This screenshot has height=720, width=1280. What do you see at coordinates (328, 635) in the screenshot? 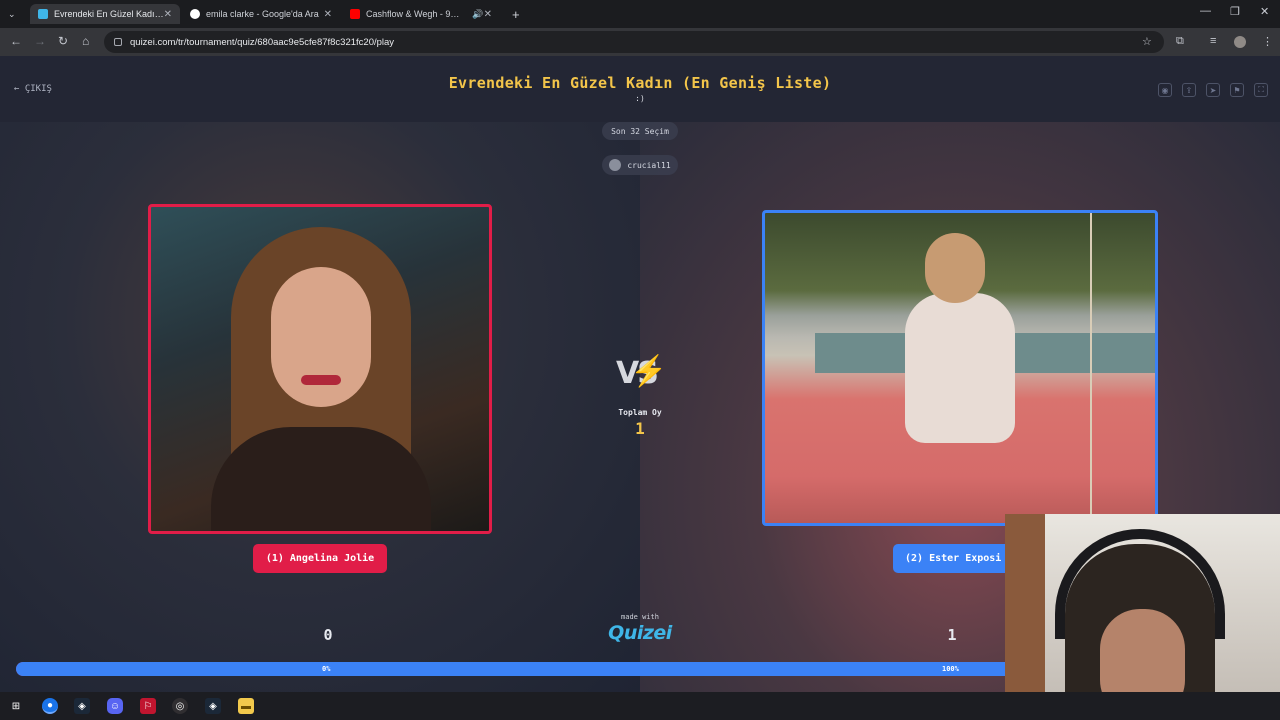
I see `left-score: 0` at bounding box center [328, 635].